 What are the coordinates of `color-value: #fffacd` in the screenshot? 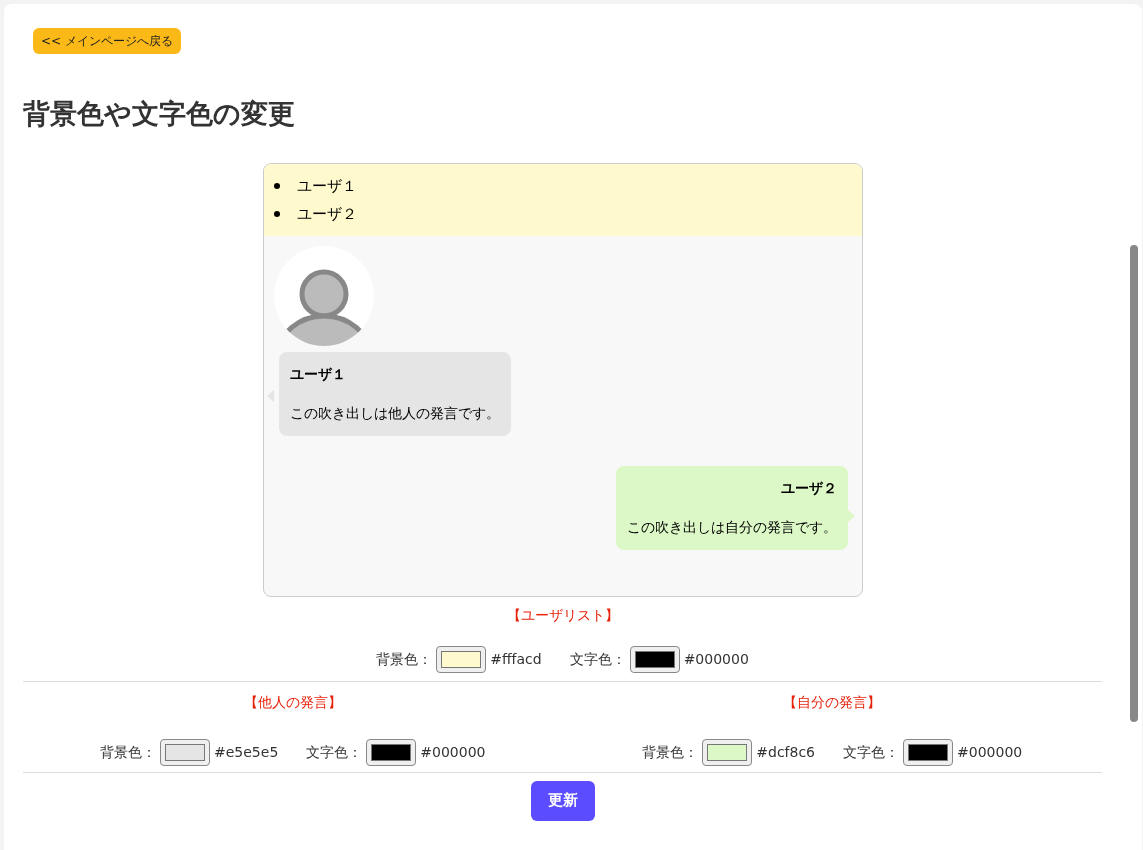 It's located at (516, 659).